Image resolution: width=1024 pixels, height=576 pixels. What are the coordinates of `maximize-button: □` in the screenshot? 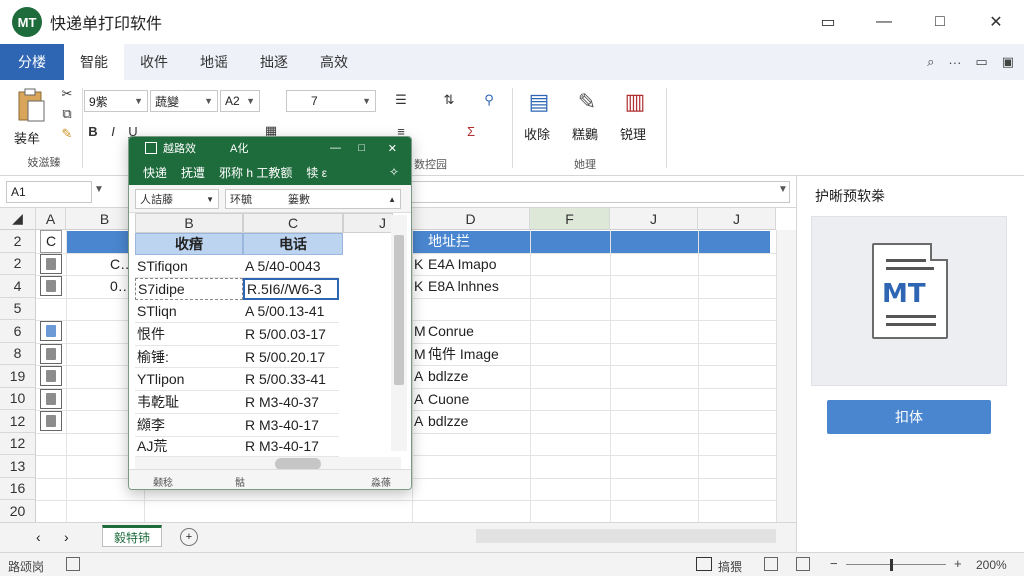 It's located at (940, 22).